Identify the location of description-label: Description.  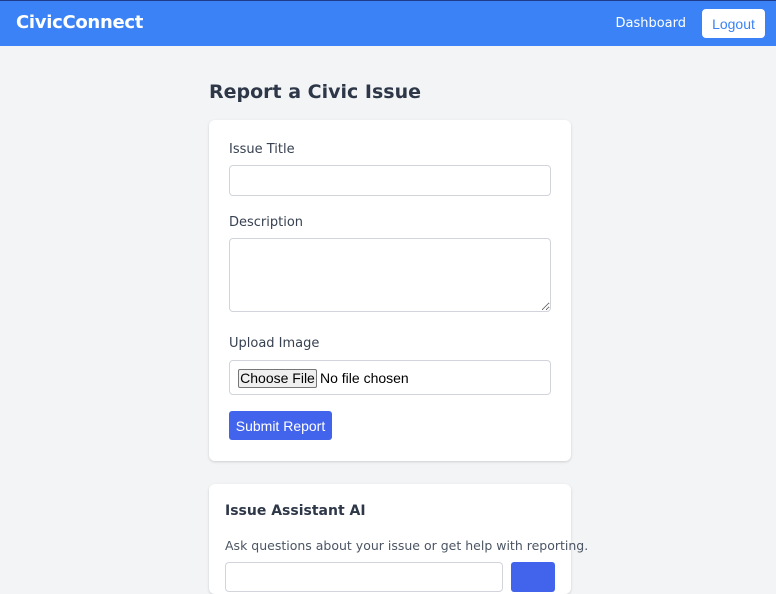
(266, 222).